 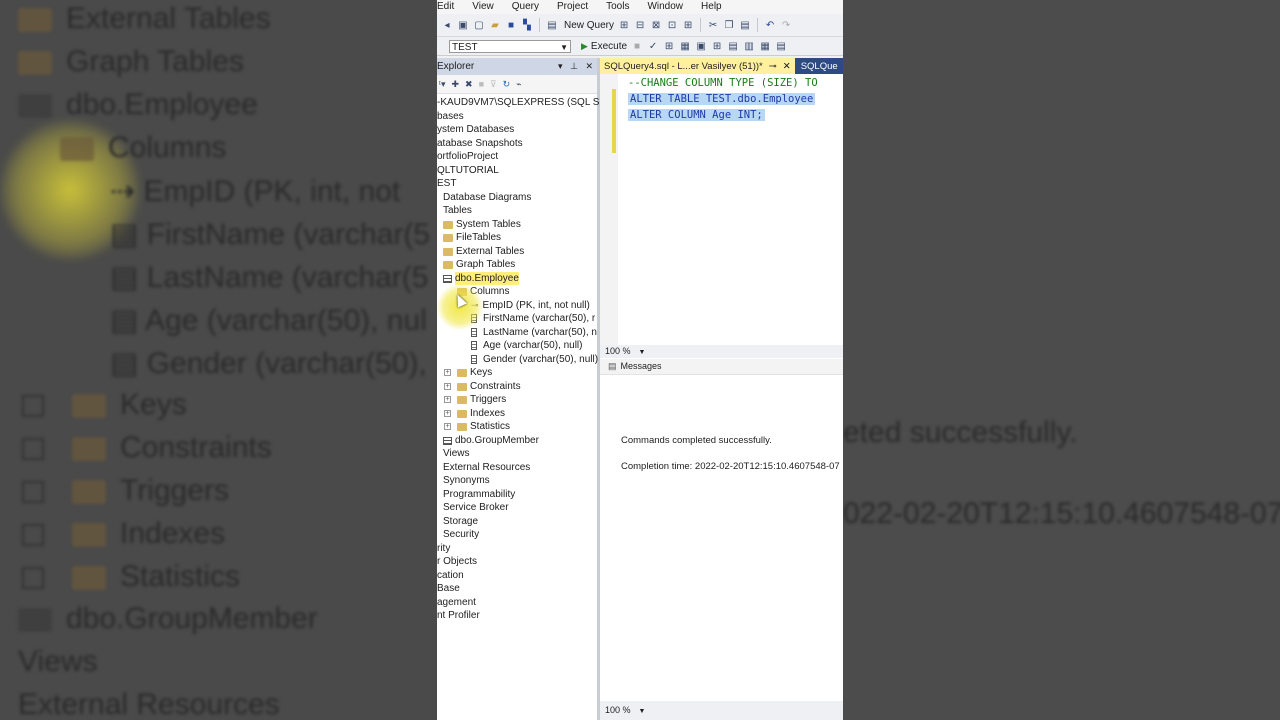 What do you see at coordinates (483, 7) in the screenshot?
I see `menu-view: View` at bounding box center [483, 7].